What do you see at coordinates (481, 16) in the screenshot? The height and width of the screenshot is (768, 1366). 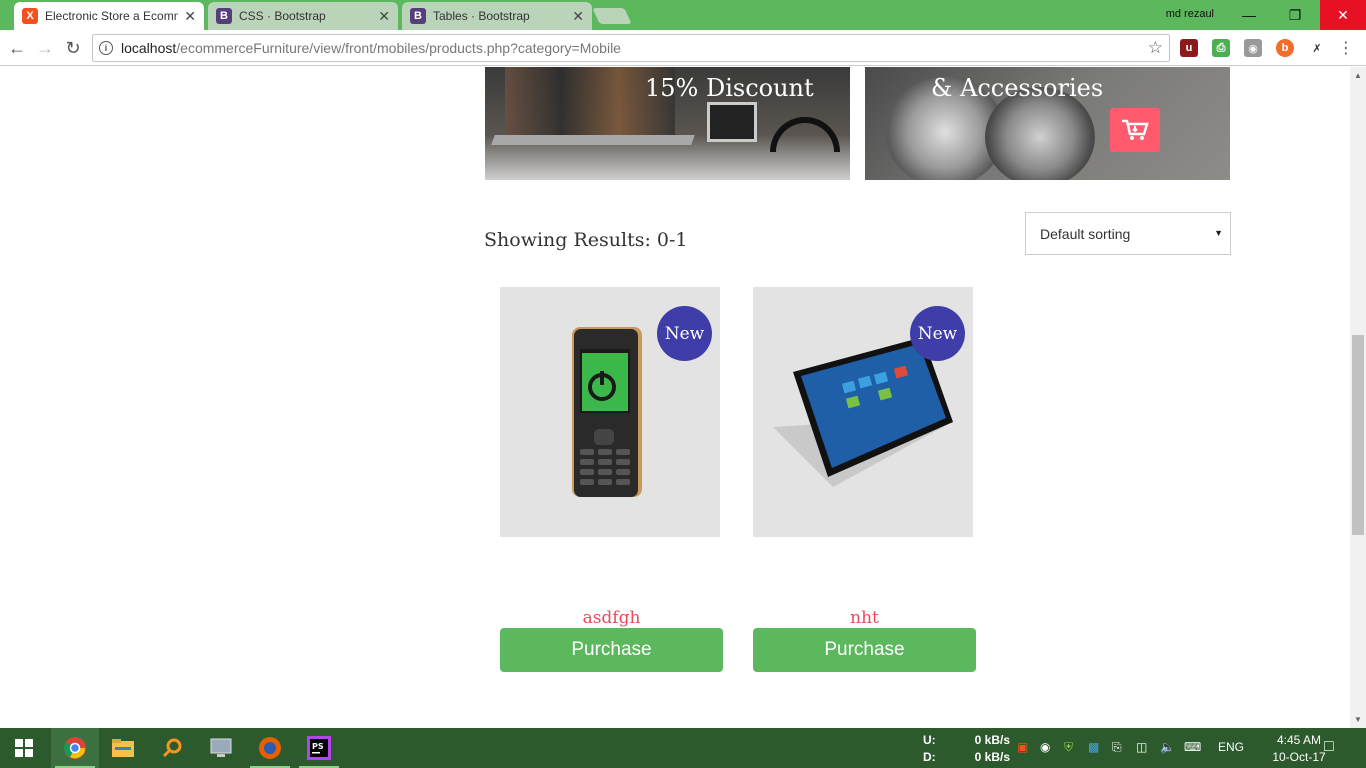 I see `tab-label: Tables · Bootstrap` at bounding box center [481, 16].